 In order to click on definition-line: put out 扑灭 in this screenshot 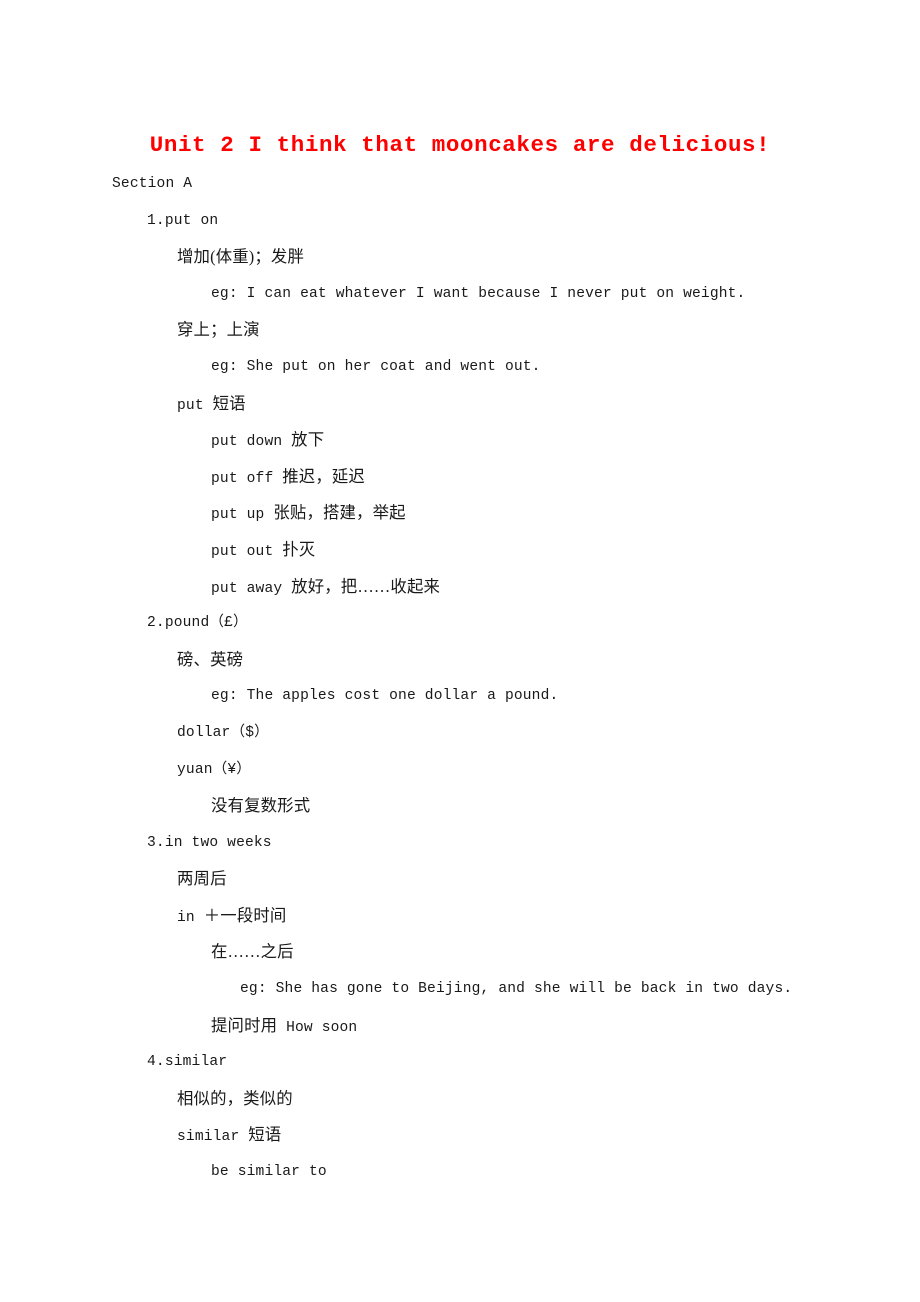, I will do `click(263, 549)`.